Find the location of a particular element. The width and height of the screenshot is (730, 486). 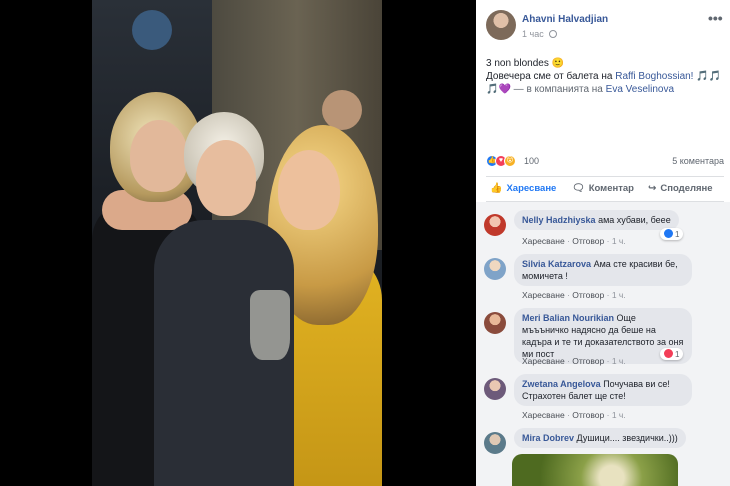

wow-reaction-icon: 😮 is located at coordinates (510, 161).